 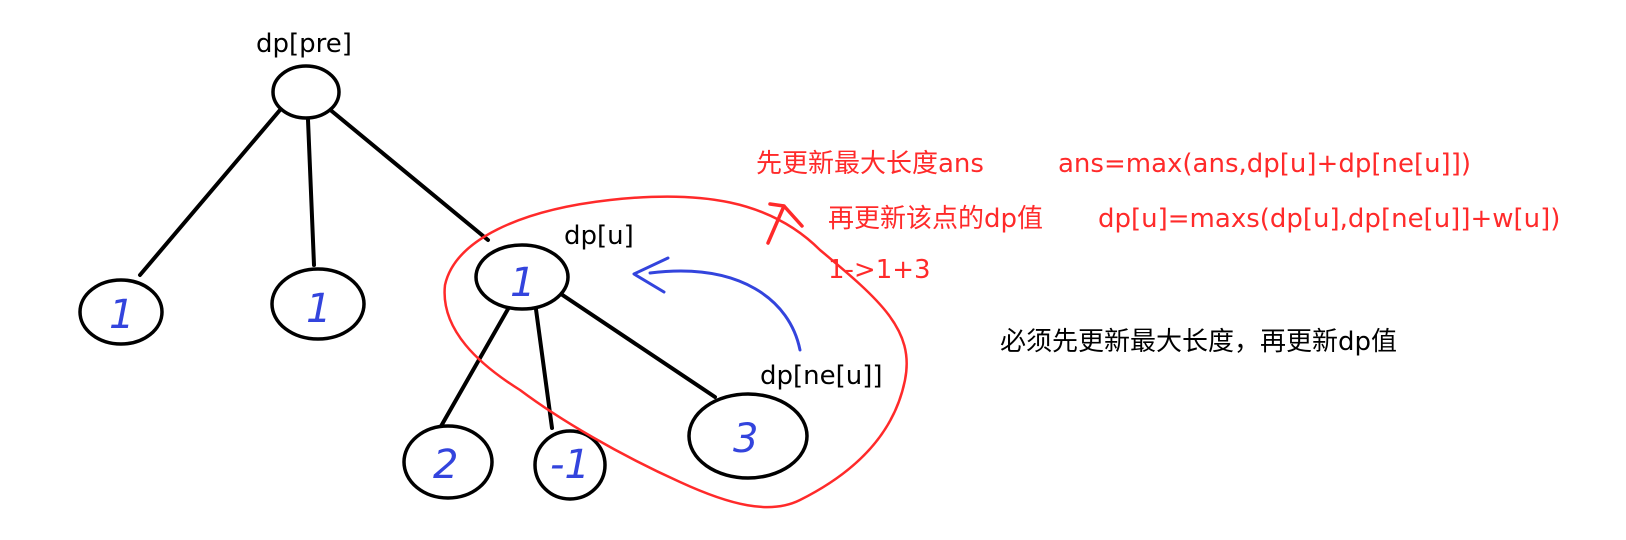 I want to click on note-text: 必须先更新最大长度，再更新dp值, so click(x=1198, y=342).